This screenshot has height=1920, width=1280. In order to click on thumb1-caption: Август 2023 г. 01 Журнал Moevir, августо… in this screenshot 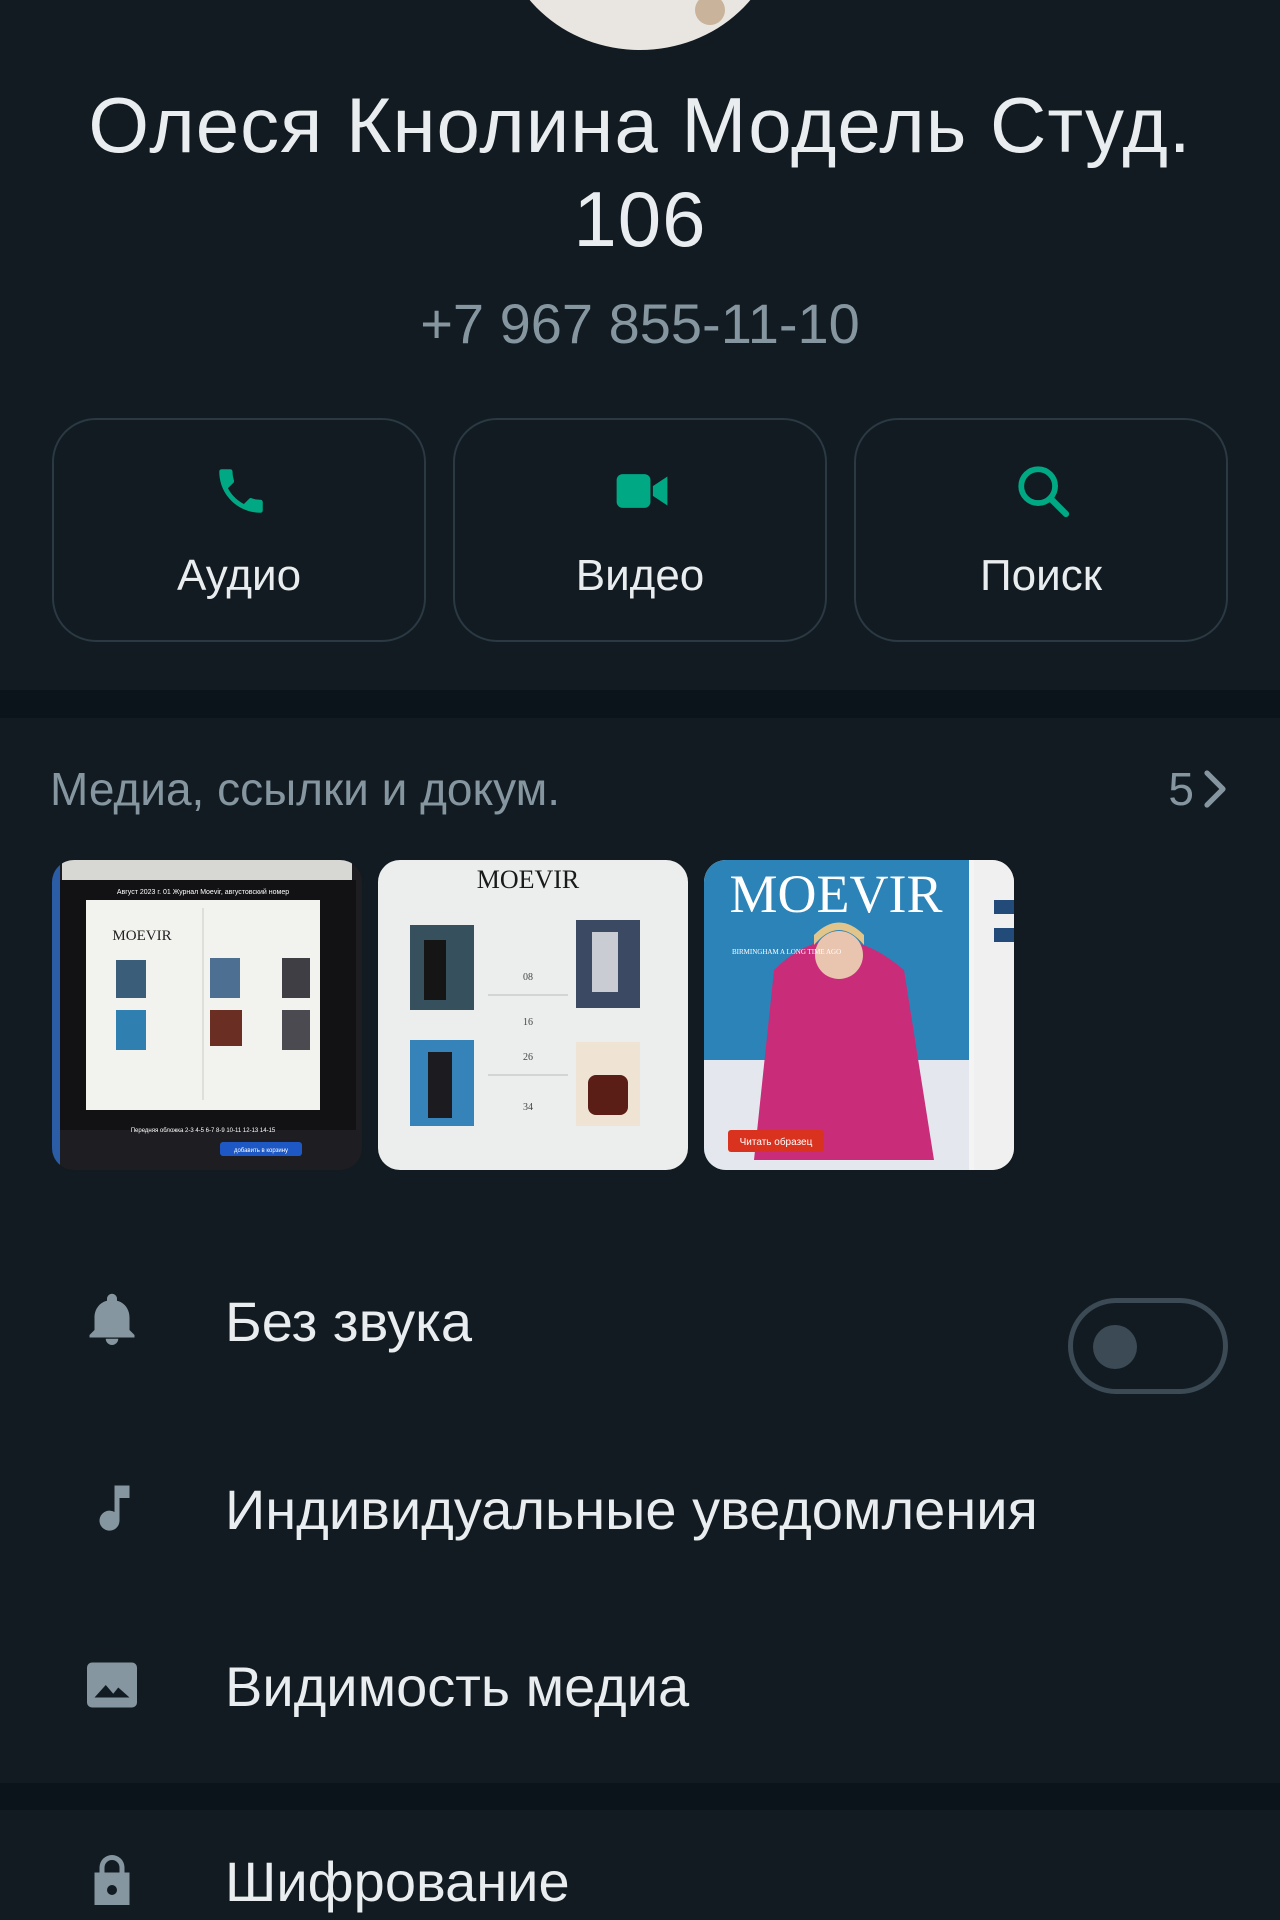, I will do `click(203, 892)`.